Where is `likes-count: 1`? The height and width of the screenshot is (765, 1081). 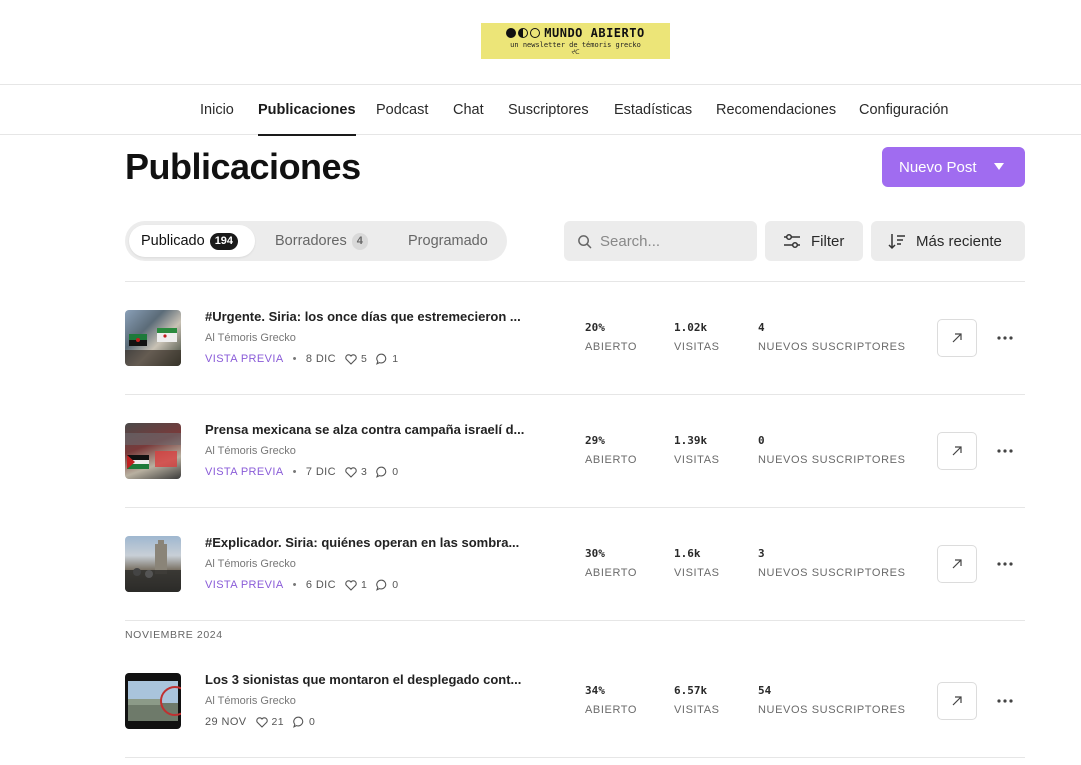 likes-count: 1 is located at coordinates (356, 585).